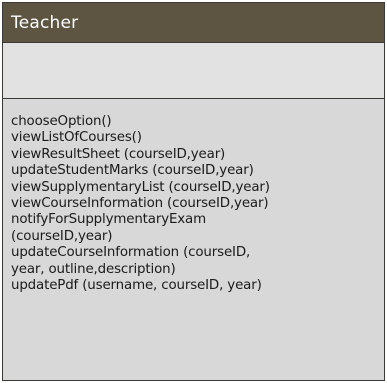 This screenshot has height=383, width=387. I want to click on method-line: updatePdf (username, courseID, year), so click(136, 286).